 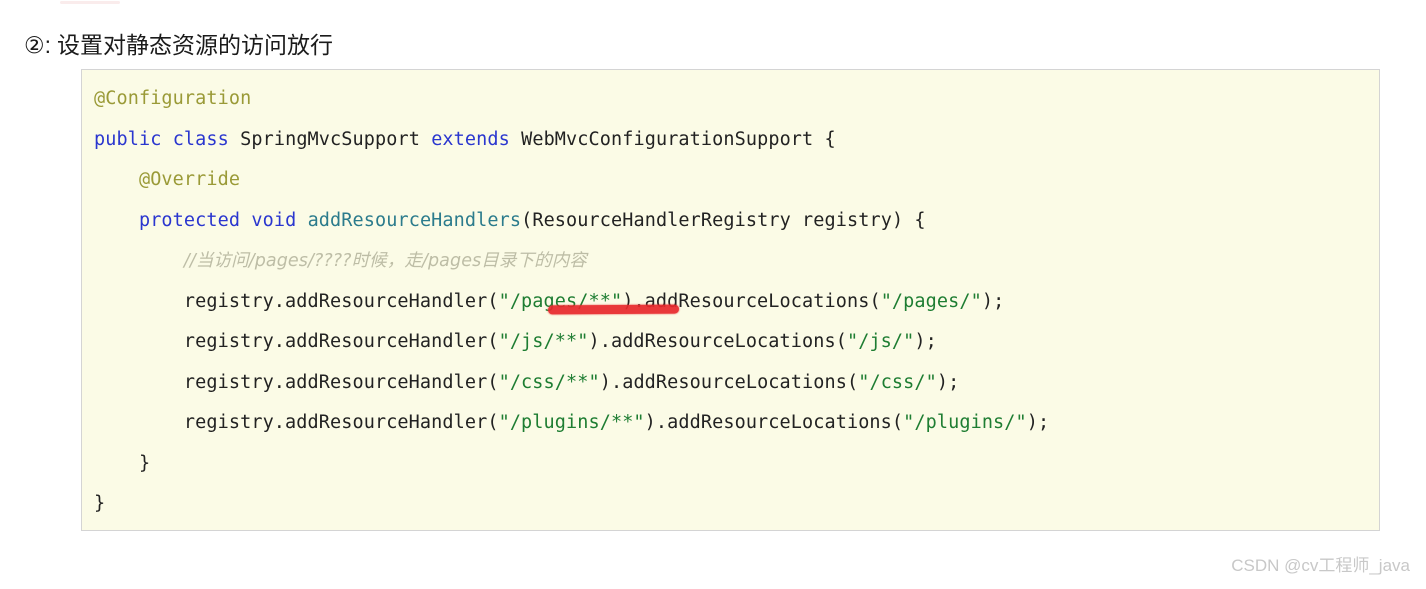 What do you see at coordinates (330, 139) in the screenshot?
I see `code-token: SpringMvcSupport` at bounding box center [330, 139].